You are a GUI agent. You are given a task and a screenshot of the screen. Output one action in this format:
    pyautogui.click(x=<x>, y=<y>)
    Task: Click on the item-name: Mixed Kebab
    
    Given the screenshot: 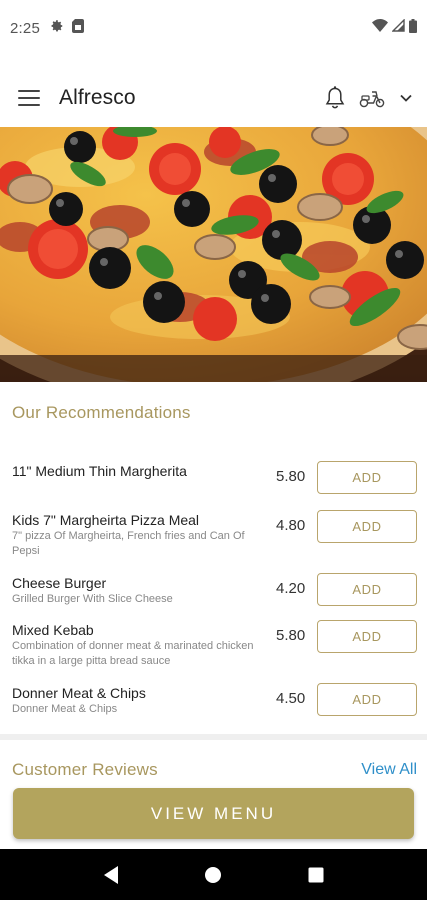 What is the action you would take?
    pyautogui.click(x=53, y=630)
    